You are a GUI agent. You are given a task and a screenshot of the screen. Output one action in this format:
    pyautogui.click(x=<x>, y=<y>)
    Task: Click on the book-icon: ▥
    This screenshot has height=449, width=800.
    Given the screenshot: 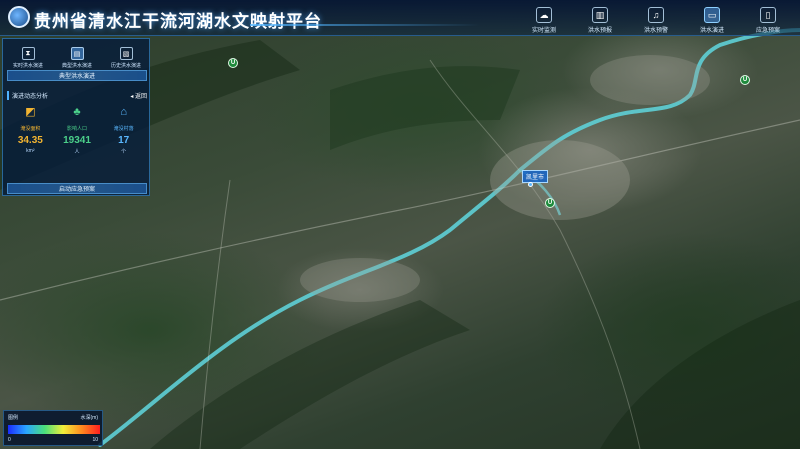 What is the action you would take?
    pyautogui.click(x=600, y=15)
    